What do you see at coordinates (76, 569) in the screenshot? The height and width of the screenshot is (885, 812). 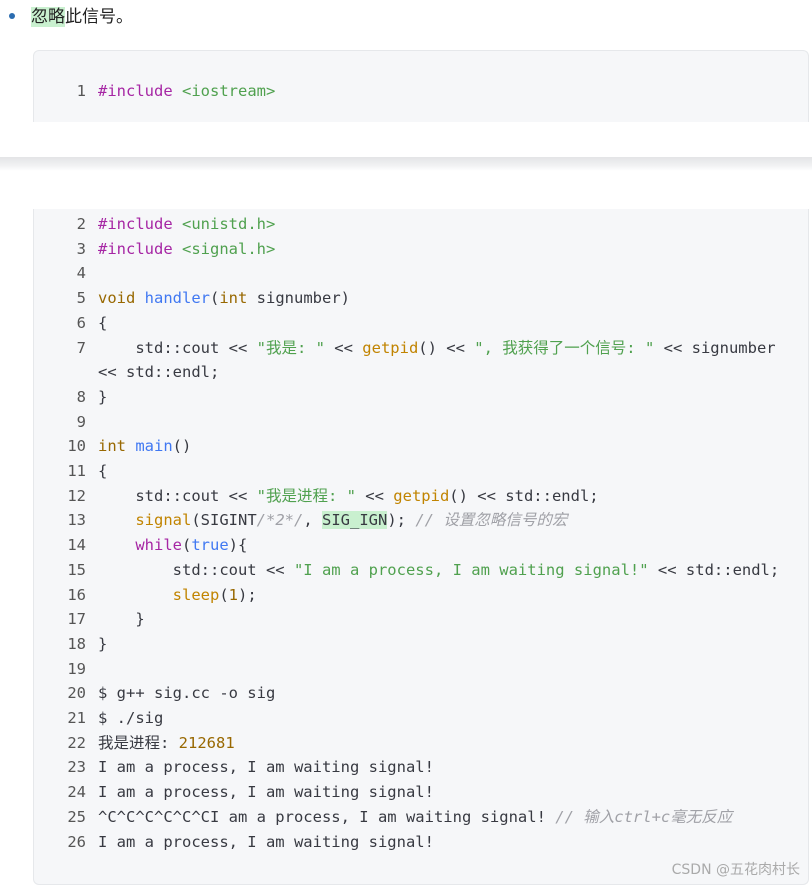 I see `line-number: 15` at bounding box center [76, 569].